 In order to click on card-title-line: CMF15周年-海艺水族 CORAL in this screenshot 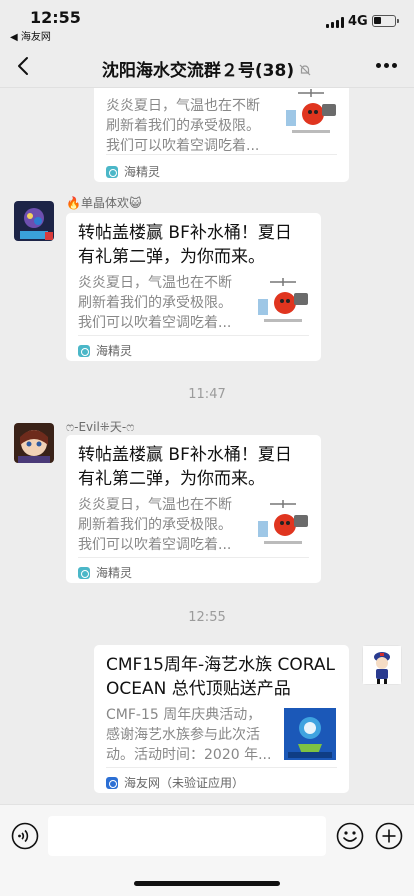, I will do `click(220, 665)`.